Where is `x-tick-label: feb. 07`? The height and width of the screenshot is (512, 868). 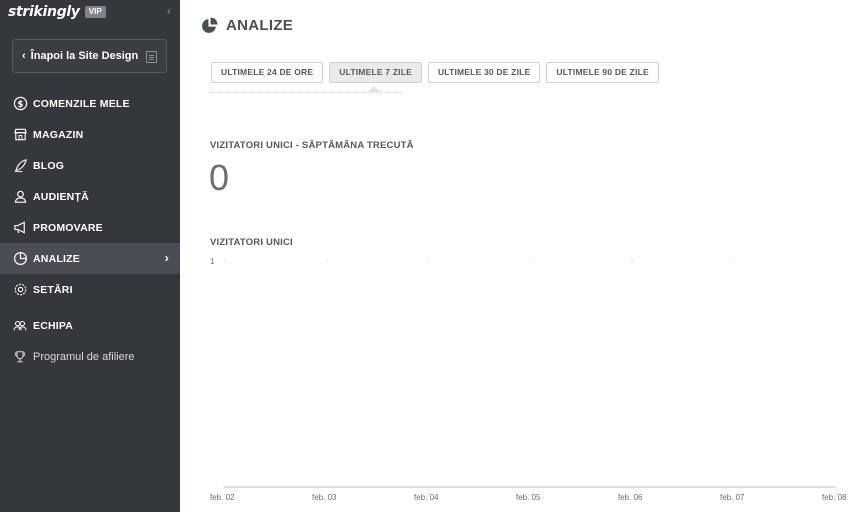
x-tick-label: feb. 07 is located at coordinates (732, 497).